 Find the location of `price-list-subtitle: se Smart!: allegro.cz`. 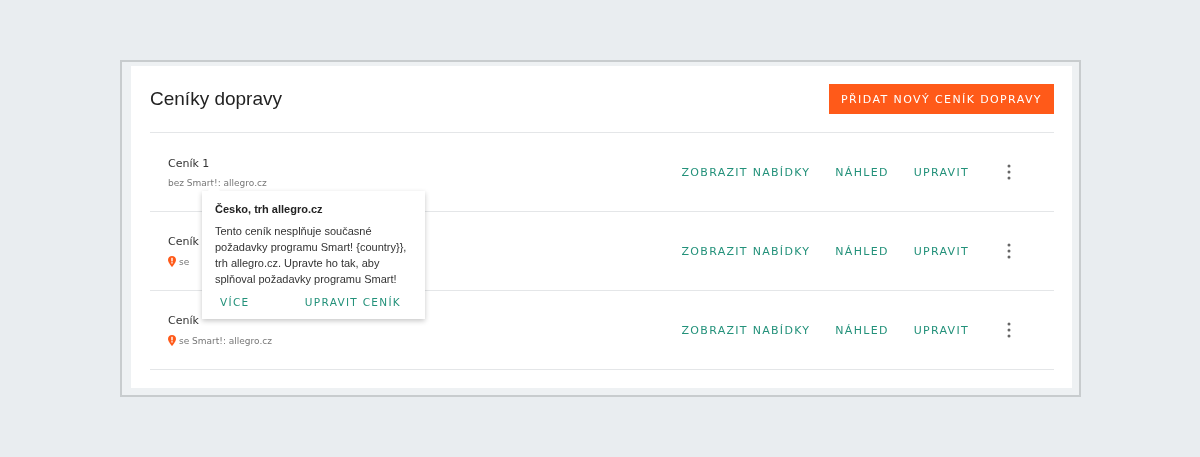

price-list-subtitle: se Smart!: allegro.cz is located at coordinates (225, 340).